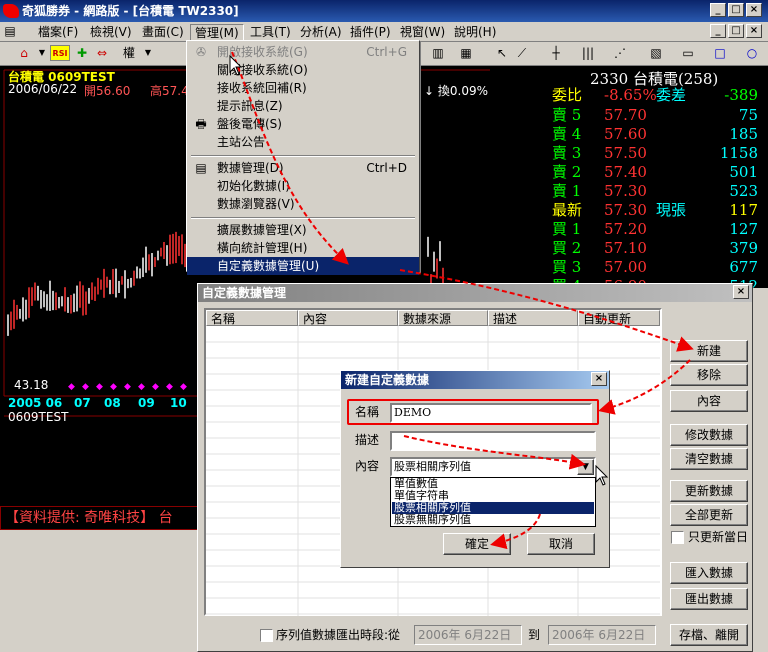 The width and height of the screenshot is (768, 652). What do you see at coordinates (321, 32) in the screenshot?
I see `menu-analysis: 分析(A)` at bounding box center [321, 32].